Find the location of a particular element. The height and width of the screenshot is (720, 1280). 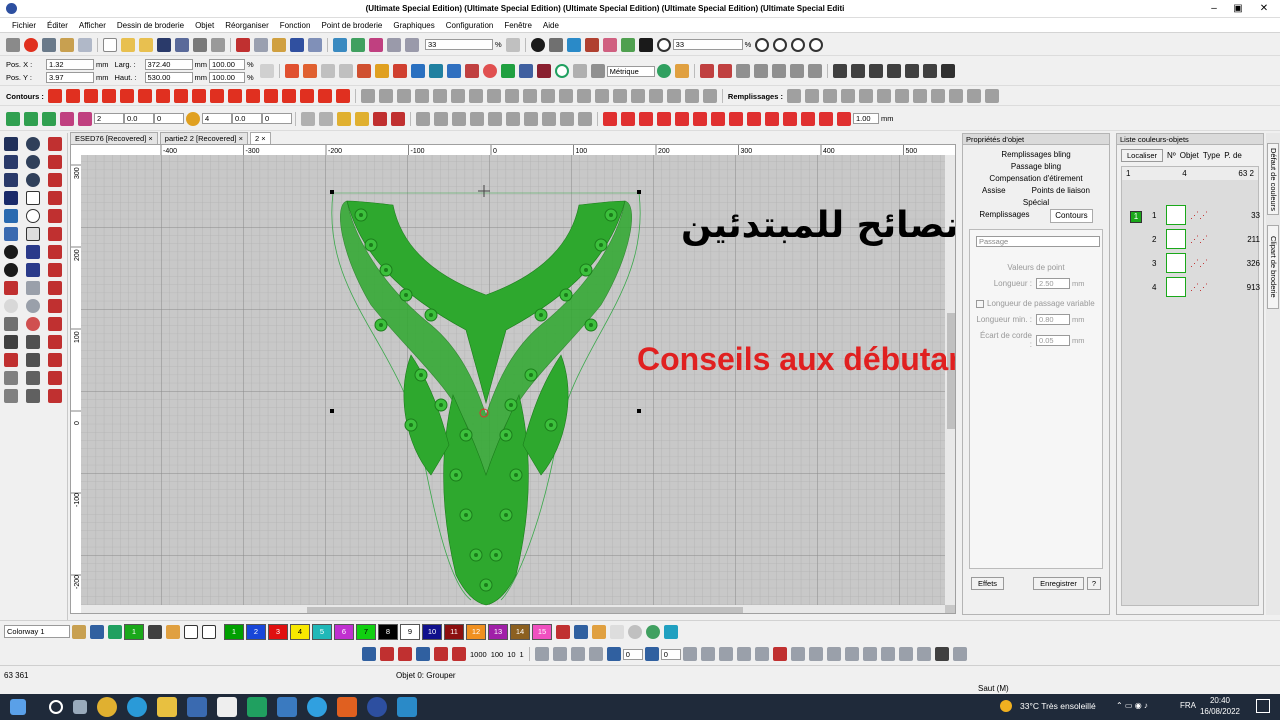

windows-start-icon is located at coordinates (18, 707).